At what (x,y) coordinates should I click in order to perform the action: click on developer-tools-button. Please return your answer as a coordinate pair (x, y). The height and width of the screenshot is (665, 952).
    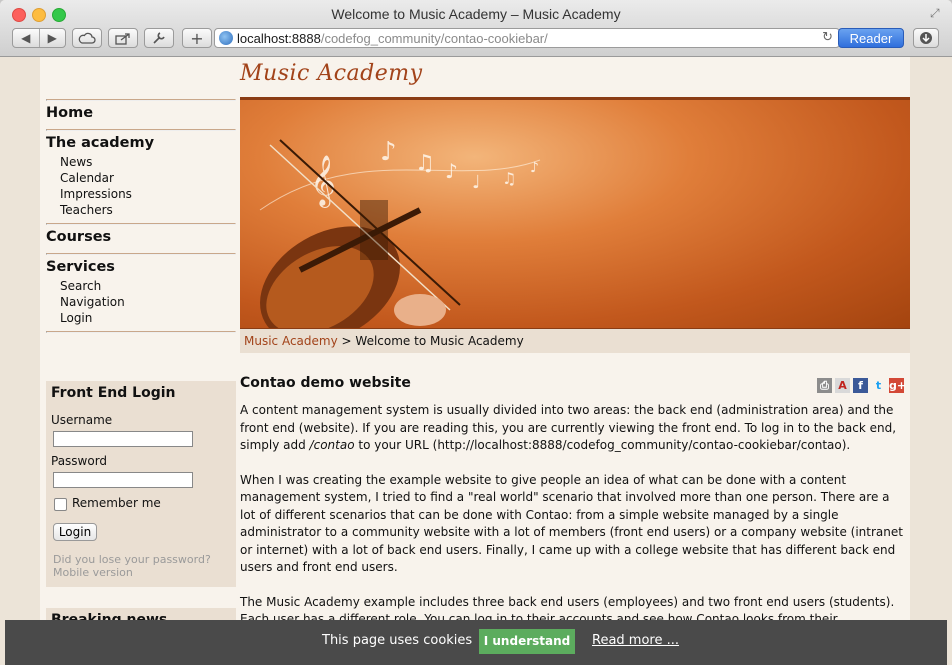
    Looking at the image, I should click on (159, 38).